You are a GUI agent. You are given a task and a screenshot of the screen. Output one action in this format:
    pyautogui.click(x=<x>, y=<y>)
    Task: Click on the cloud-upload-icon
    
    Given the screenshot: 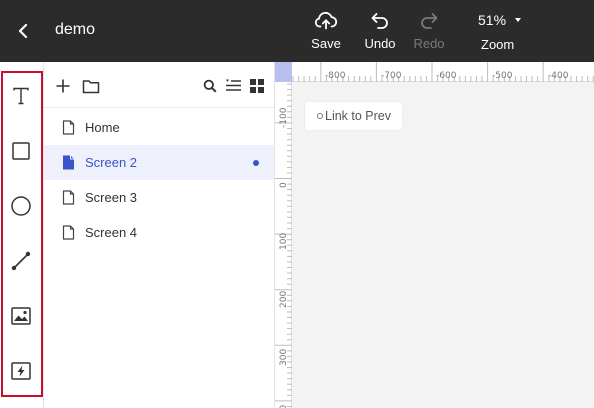 What is the action you would take?
    pyautogui.click(x=326, y=20)
    